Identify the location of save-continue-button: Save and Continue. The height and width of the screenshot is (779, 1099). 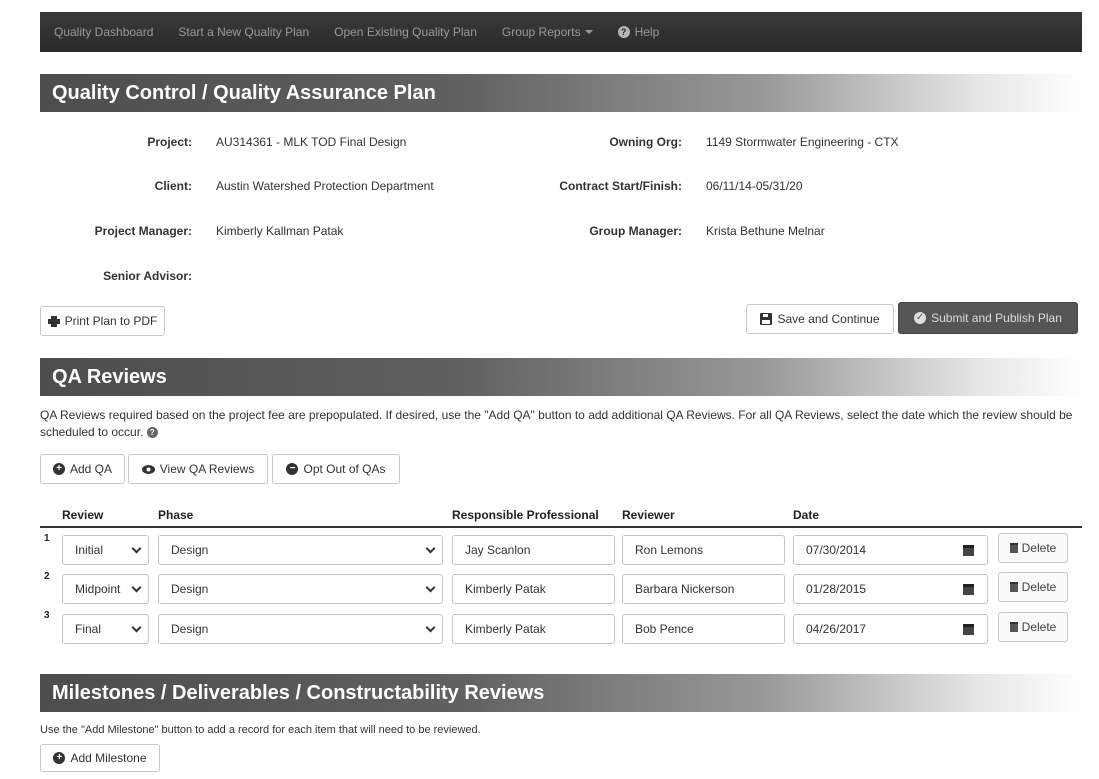
(820, 319).